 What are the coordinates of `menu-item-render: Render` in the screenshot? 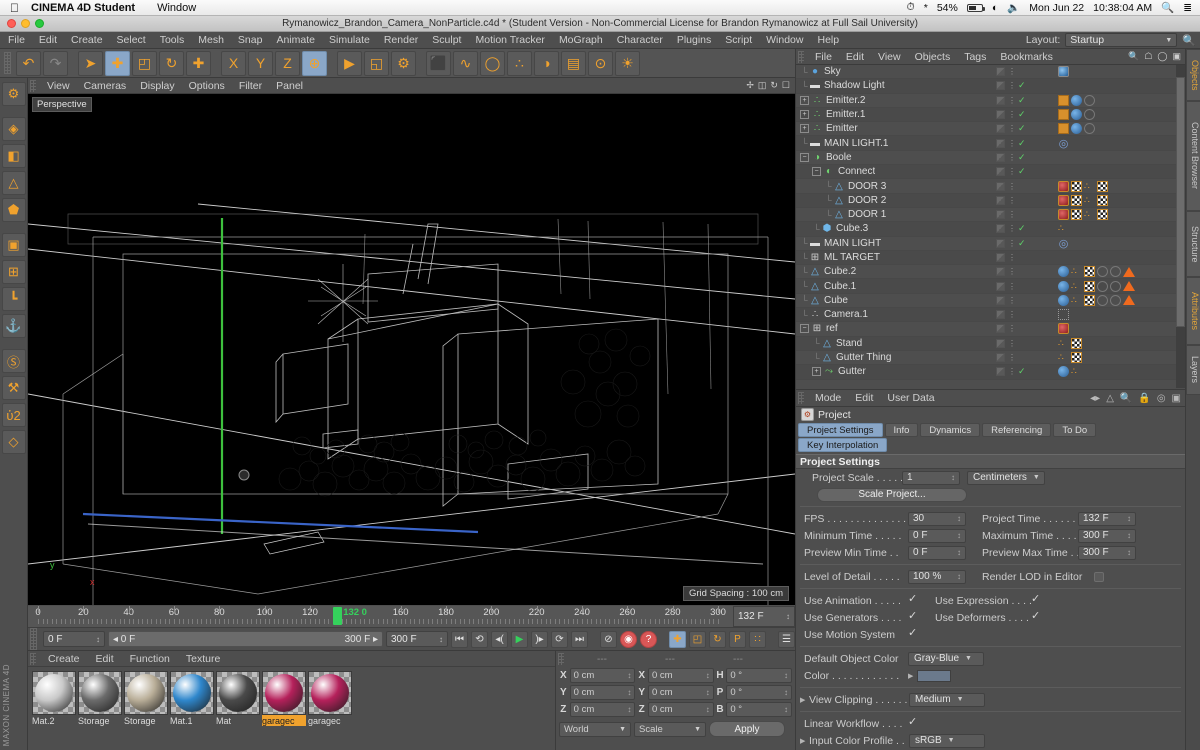 It's located at (401, 40).